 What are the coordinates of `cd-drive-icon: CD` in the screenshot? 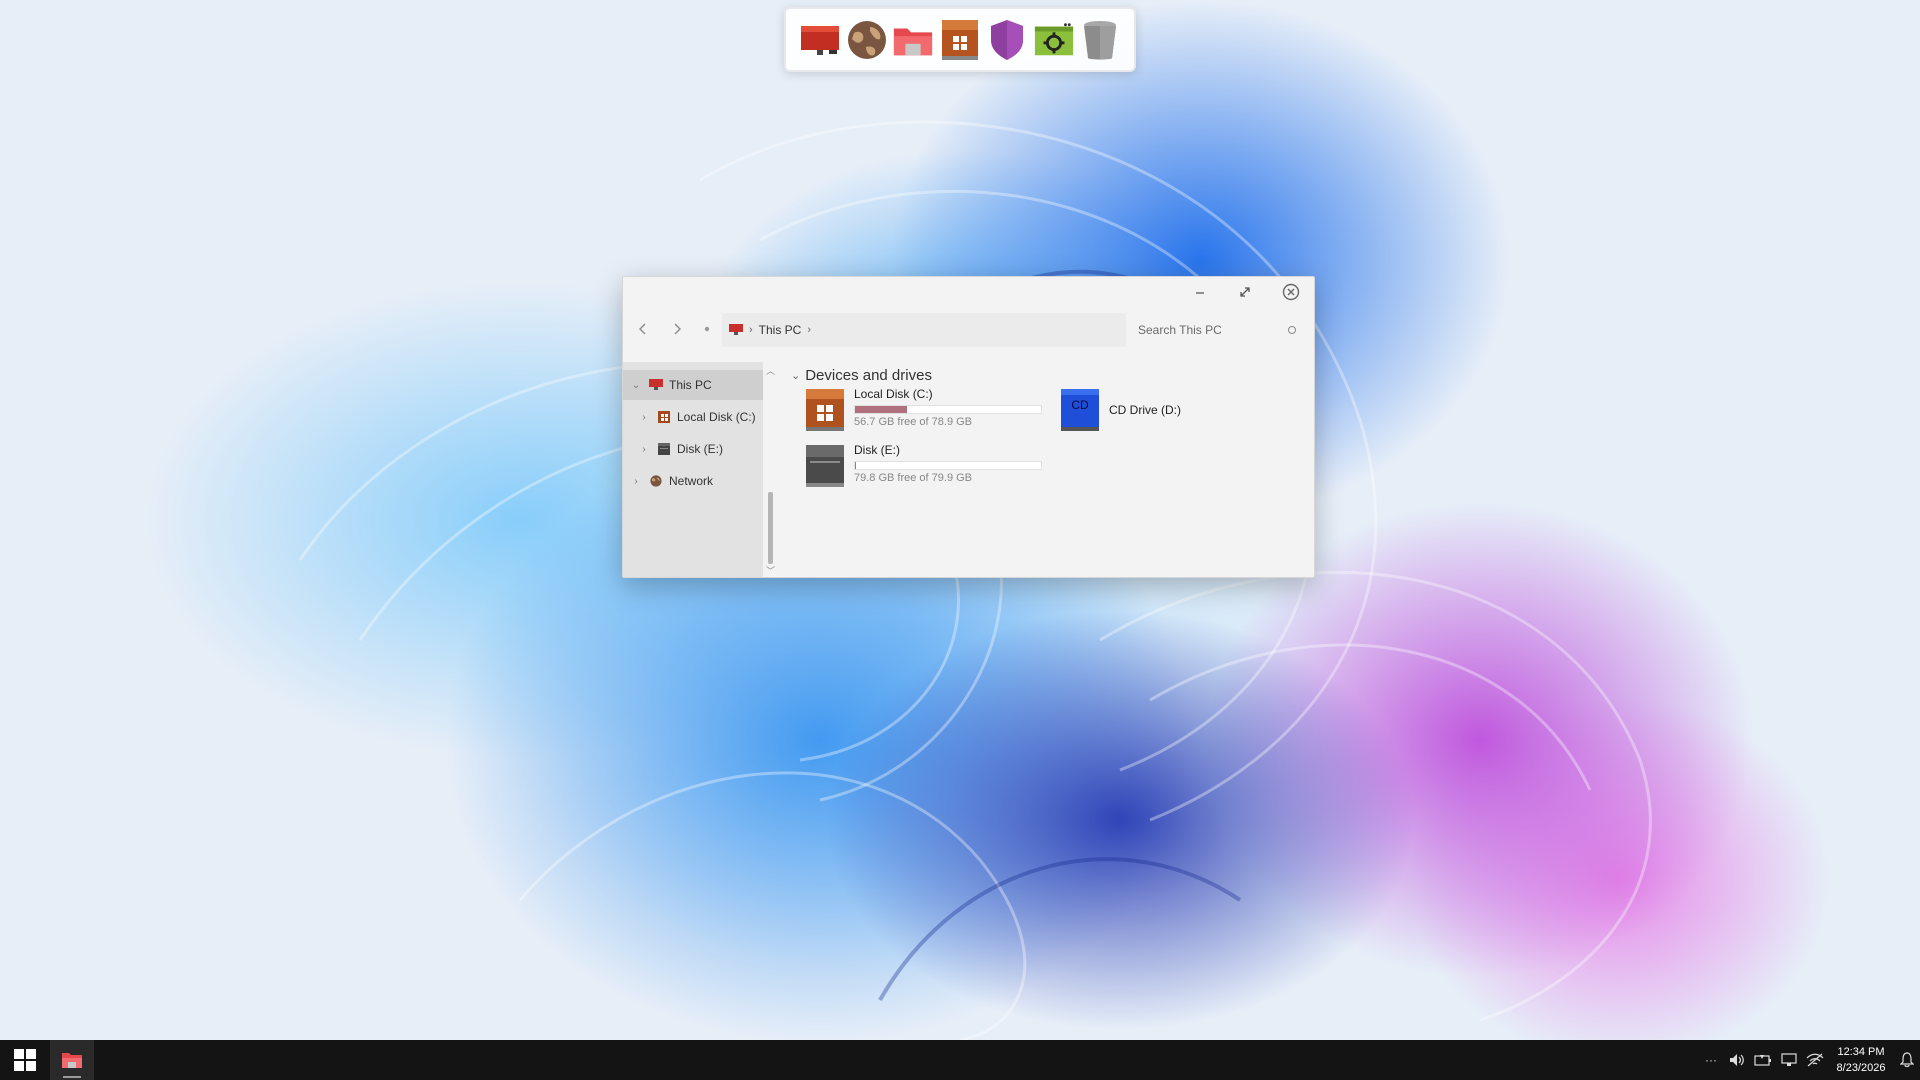 It's located at (1080, 410).